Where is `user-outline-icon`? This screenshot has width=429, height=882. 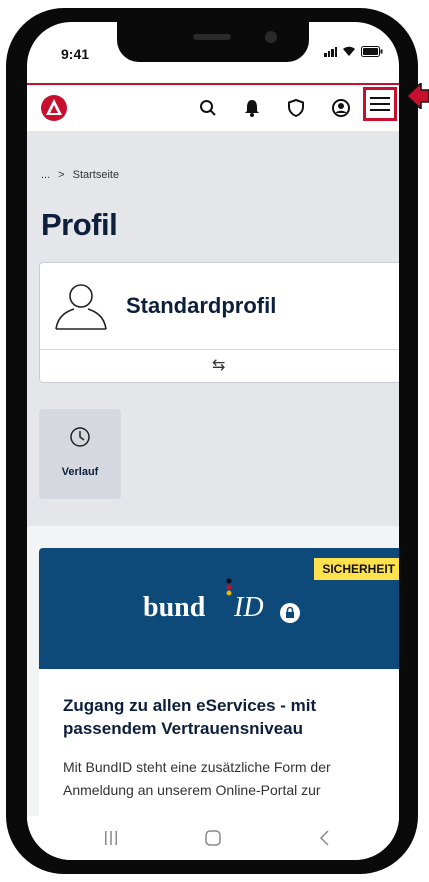 user-outline-icon is located at coordinates (81, 307).